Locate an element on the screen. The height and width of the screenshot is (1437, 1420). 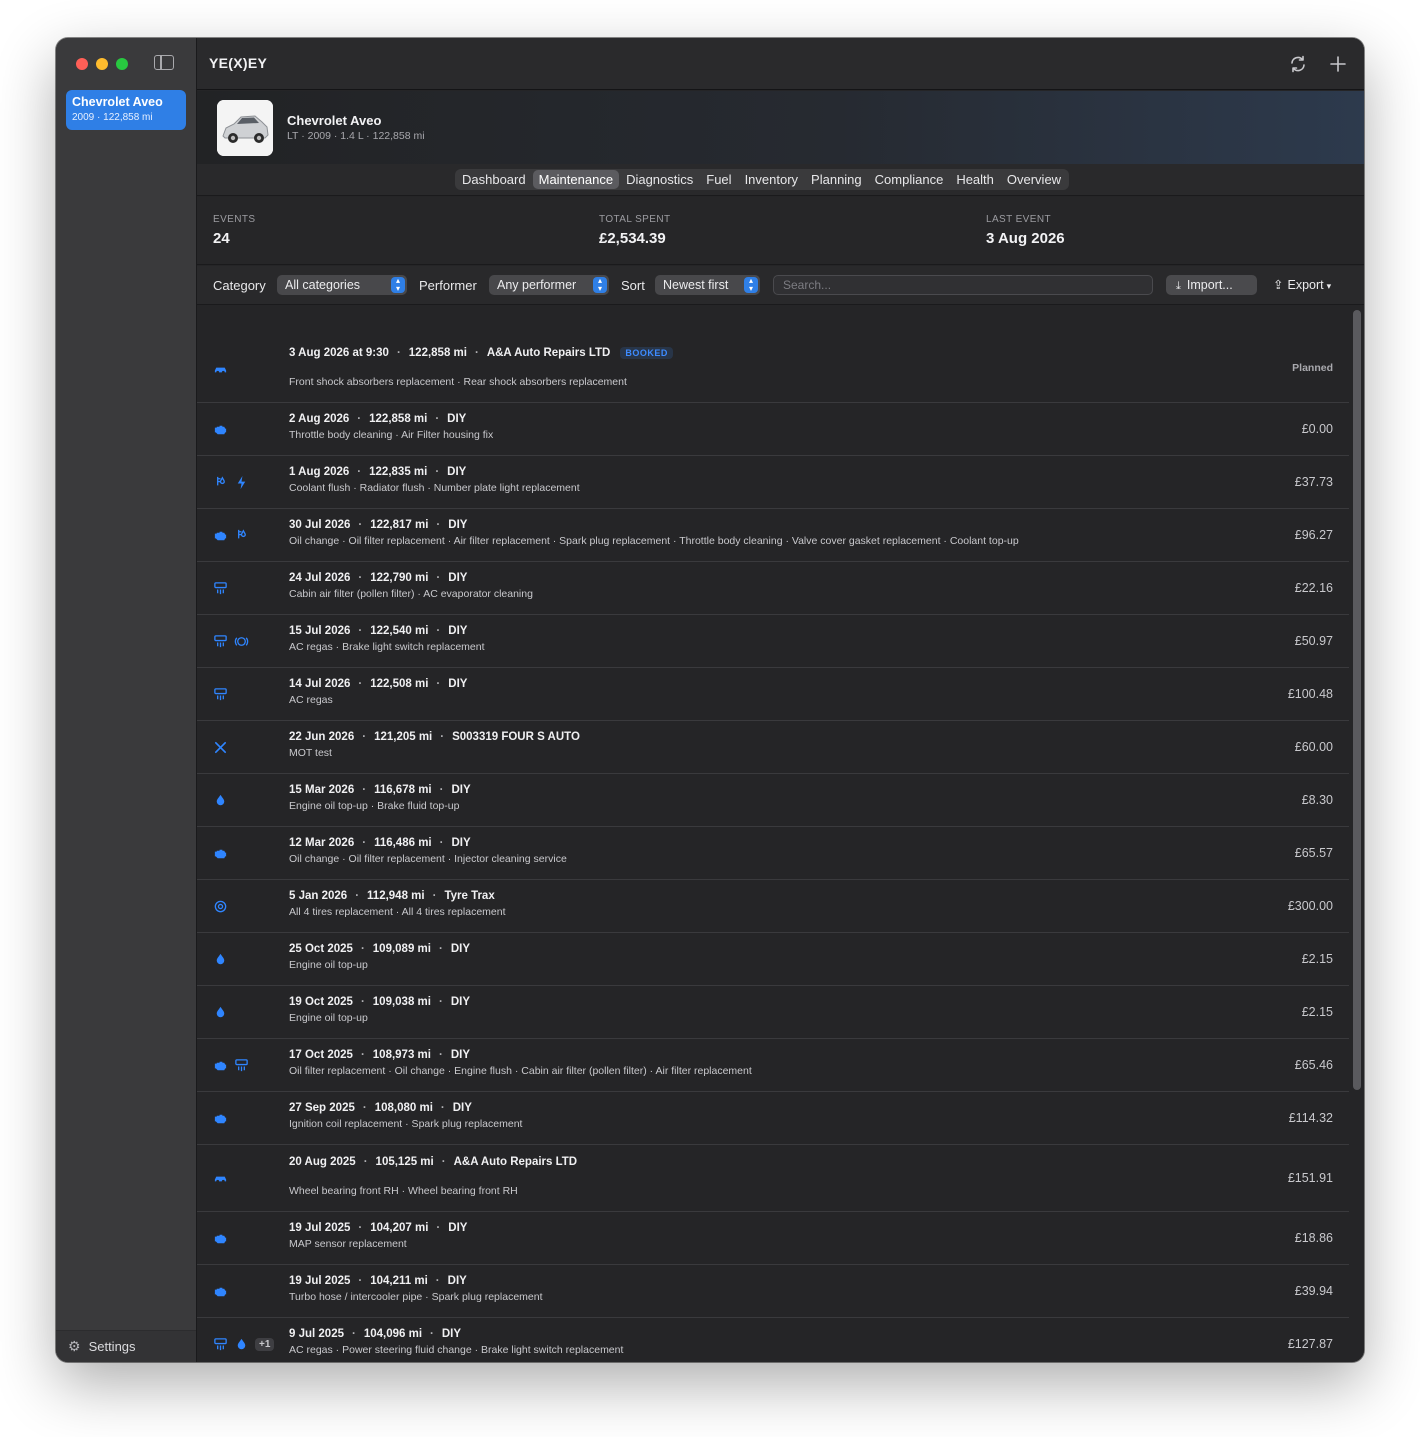
settings-button: ⚙ Settings is located at coordinates (126, 1346).